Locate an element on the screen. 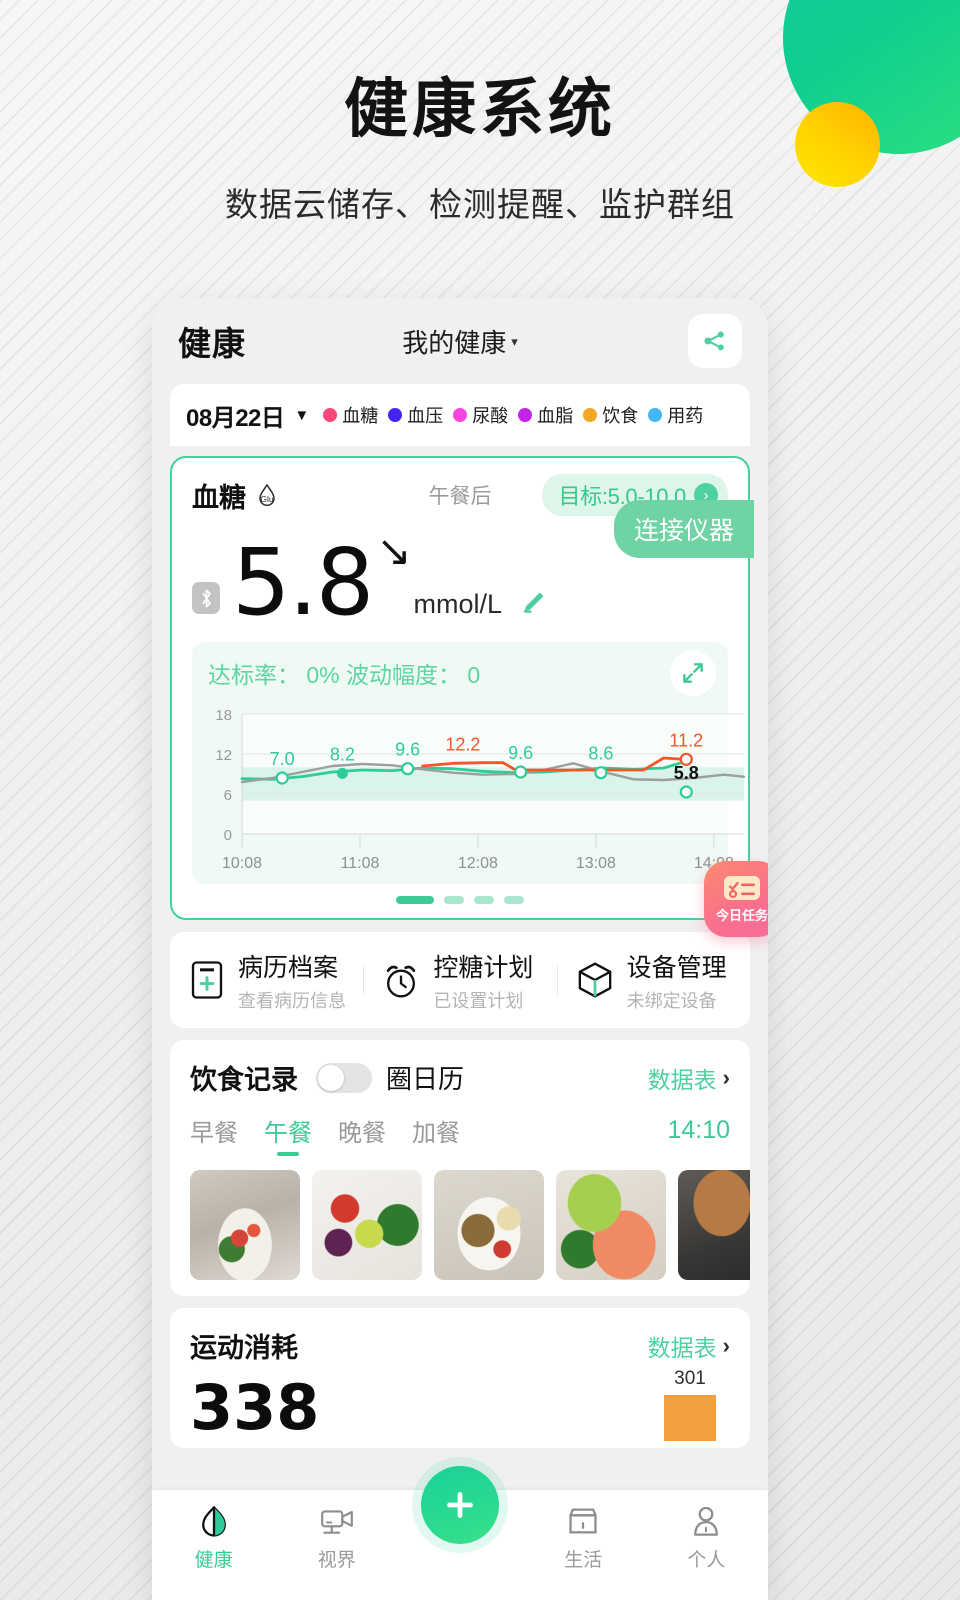 This screenshot has width=960, height=1600. svg-text: 18 is located at coordinates (223, 715).